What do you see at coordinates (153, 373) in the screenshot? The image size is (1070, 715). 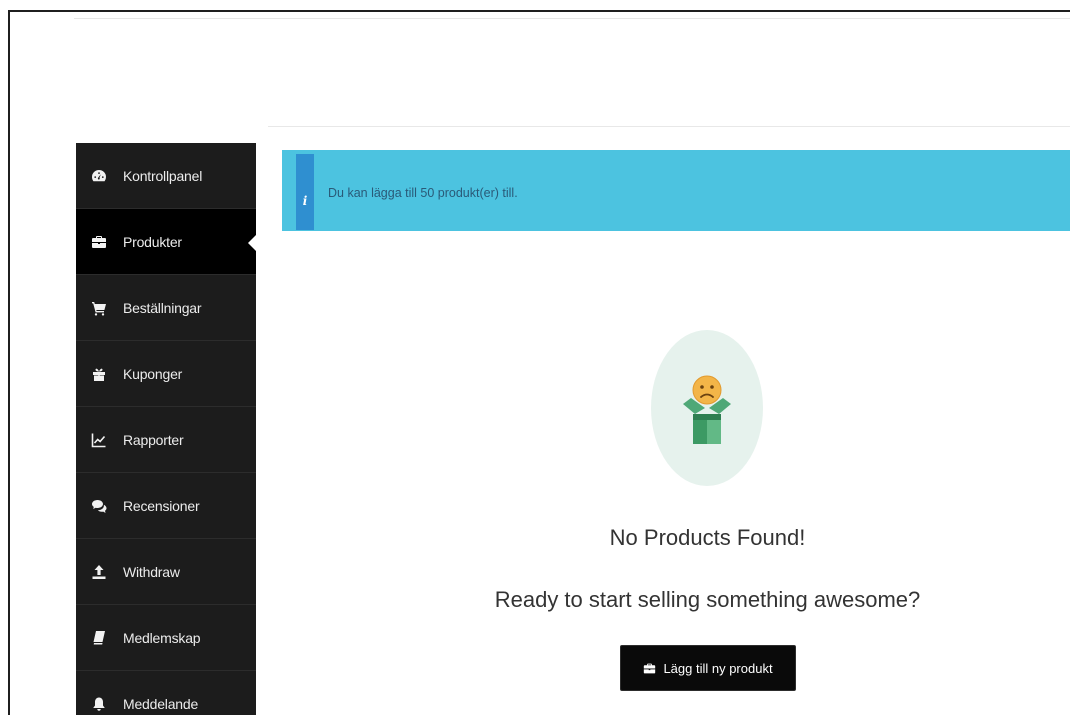 I see `sidebar-item-label: Kuponger` at bounding box center [153, 373].